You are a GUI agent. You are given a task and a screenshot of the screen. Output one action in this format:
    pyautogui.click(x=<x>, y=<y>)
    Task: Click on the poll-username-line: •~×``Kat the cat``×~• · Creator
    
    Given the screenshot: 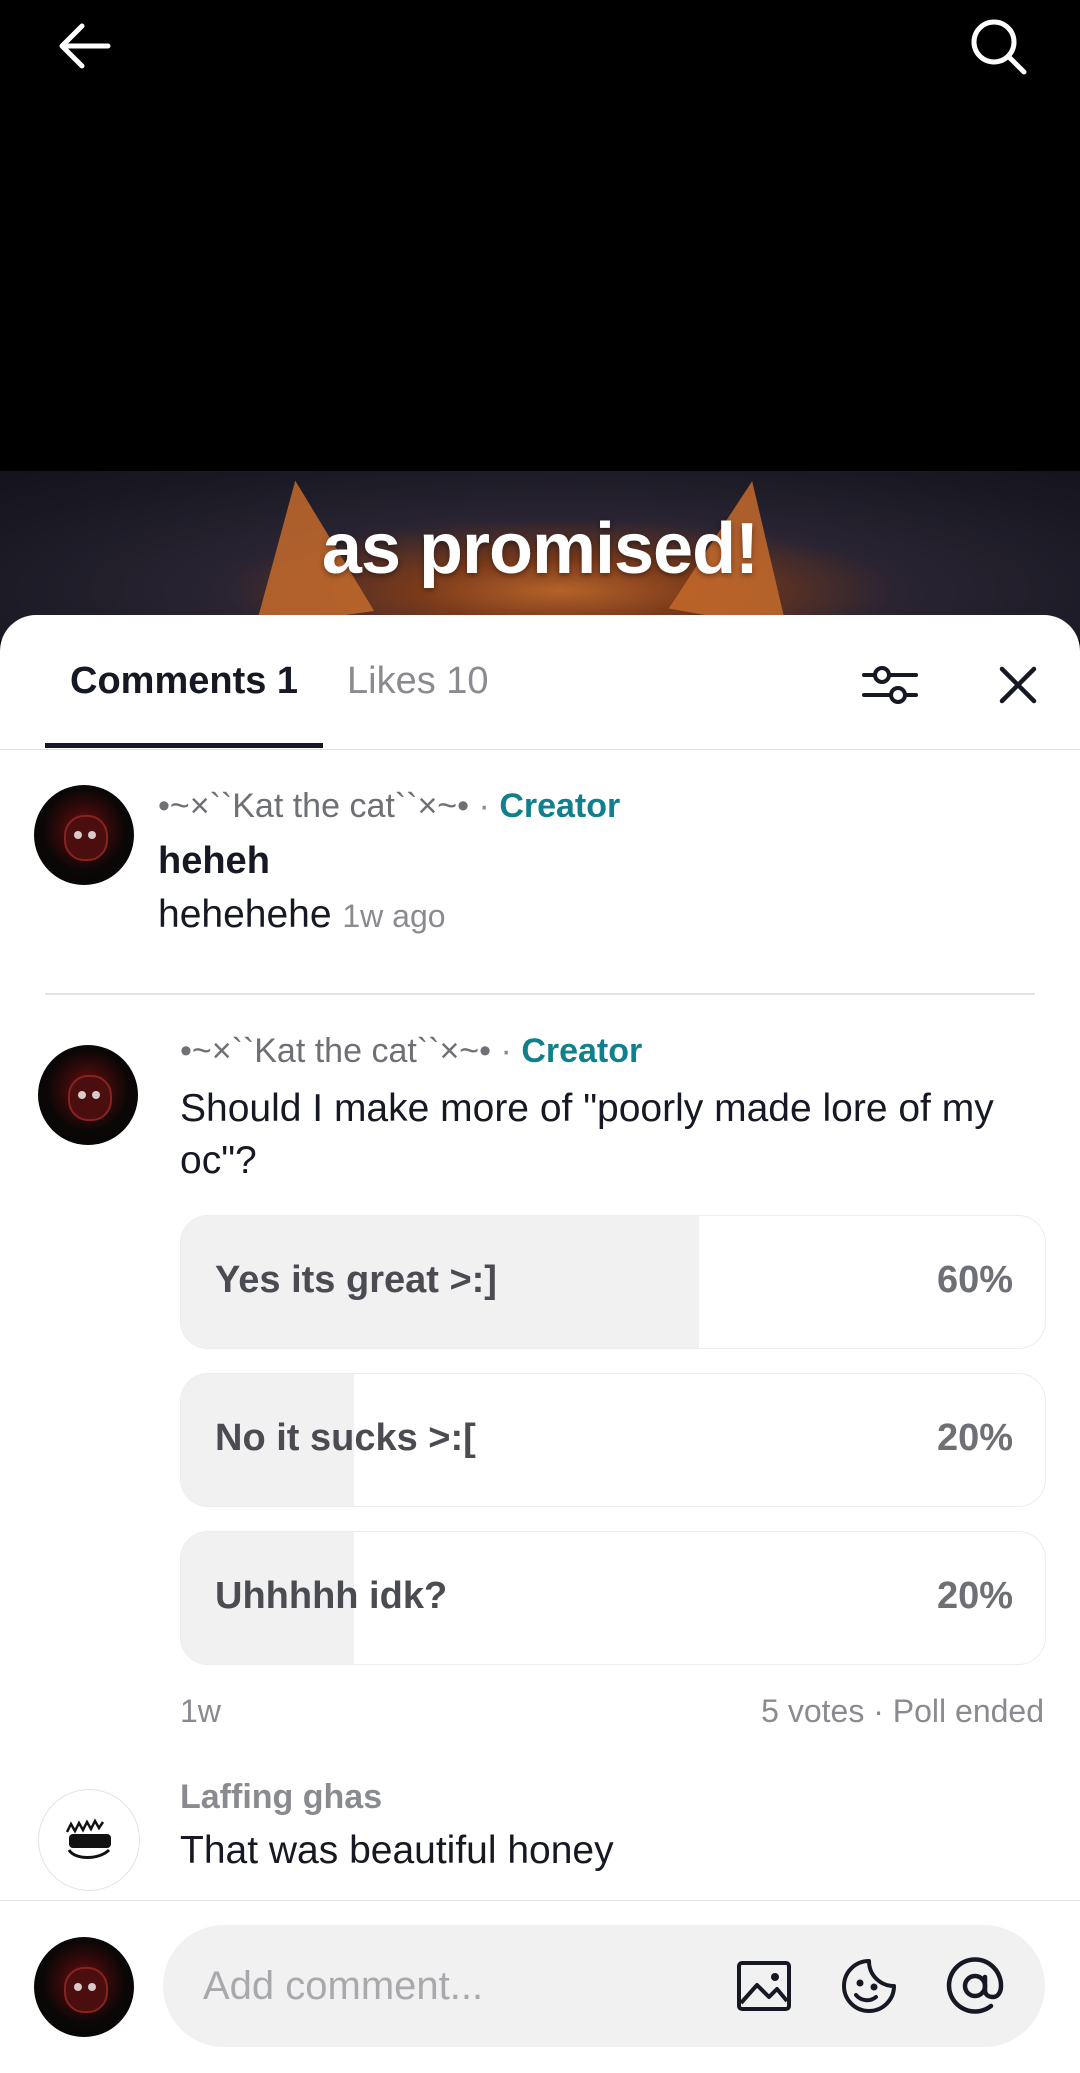 What is the action you would take?
    pyautogui.click(x=411, y=1051)
    